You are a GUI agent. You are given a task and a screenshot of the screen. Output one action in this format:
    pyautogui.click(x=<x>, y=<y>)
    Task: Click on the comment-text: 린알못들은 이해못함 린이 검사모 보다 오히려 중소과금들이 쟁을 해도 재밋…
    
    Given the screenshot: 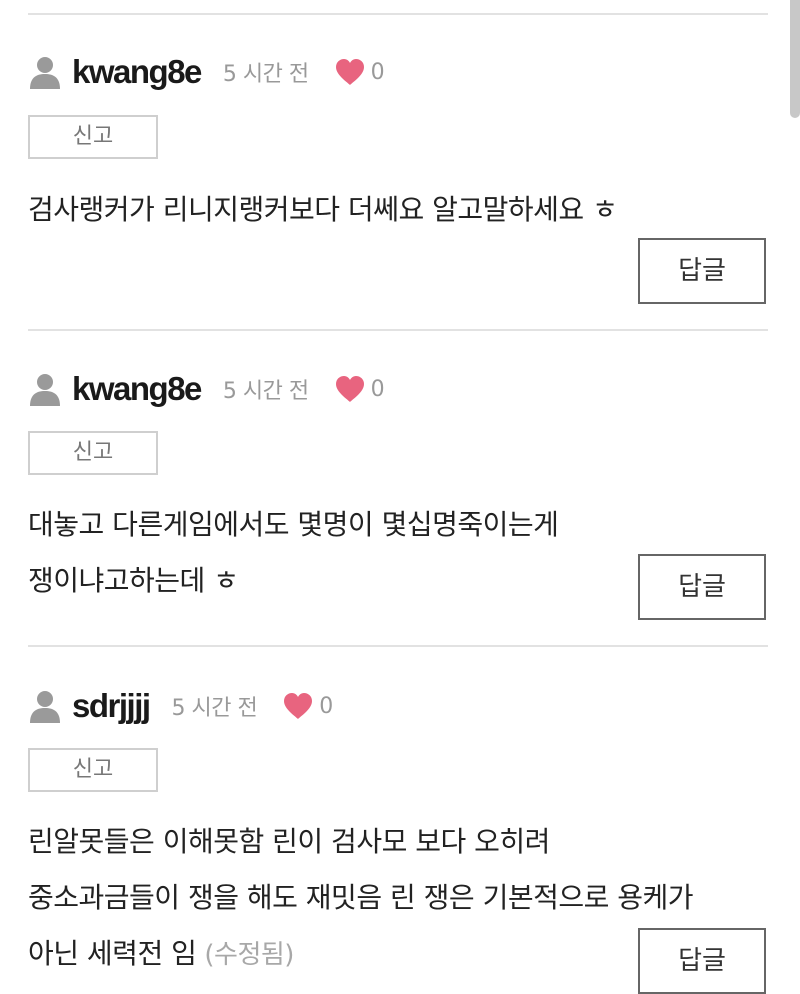 What is the action you would take?
    pyautogui.click(x=361, y=898)
    